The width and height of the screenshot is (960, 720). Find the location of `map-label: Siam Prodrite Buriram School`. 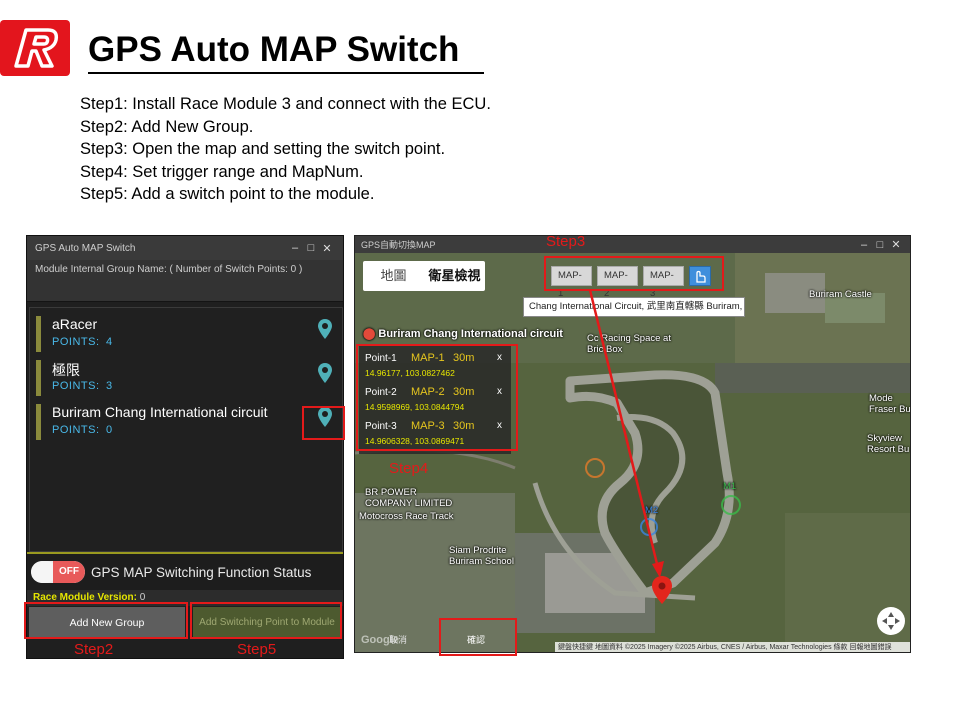

map-label: Siam Prodrite Buriram School is located at coordinates (481, 556).